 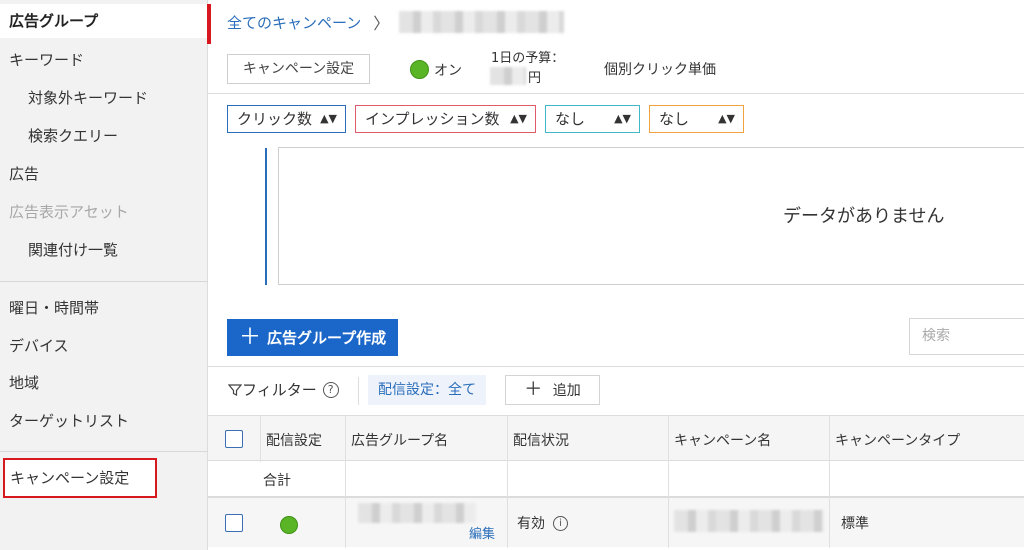 I want to click on sidebar-item-day-time: 曜日・時間帯, so click(x=103, y=308).